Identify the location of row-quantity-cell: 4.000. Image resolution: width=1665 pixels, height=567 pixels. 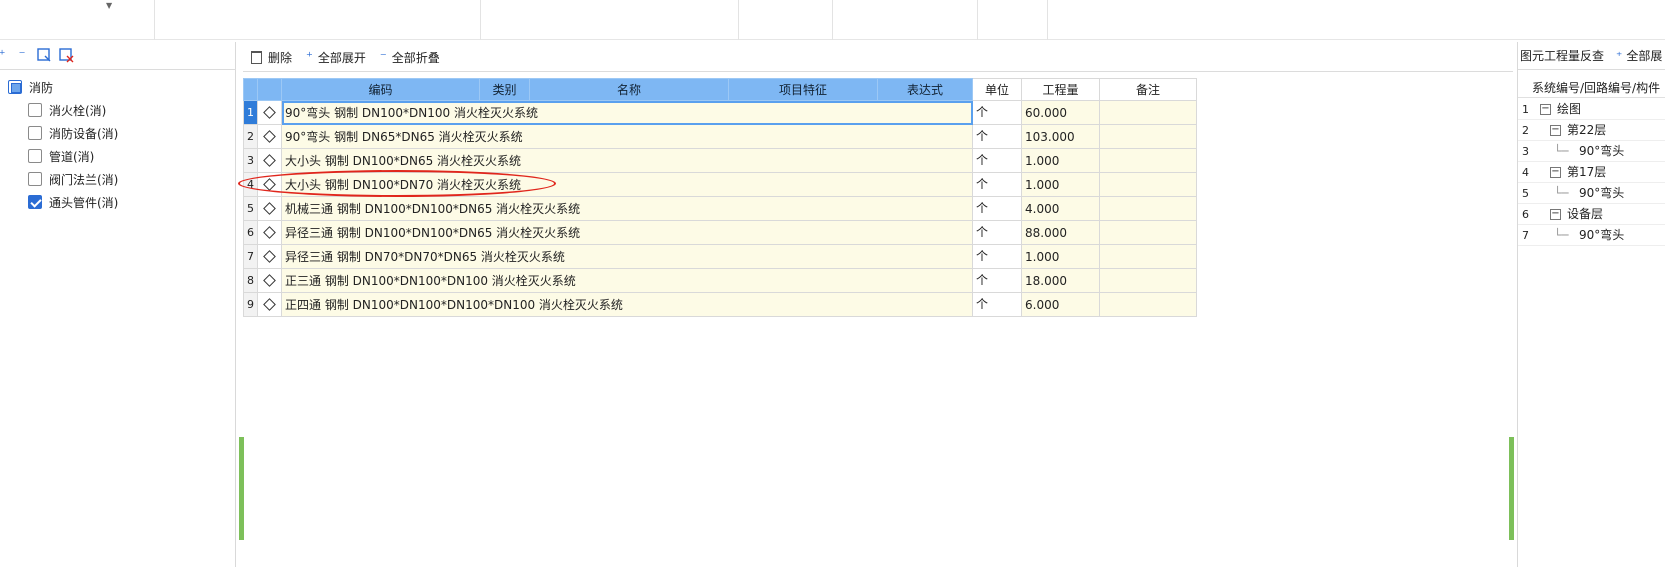
(1060, 208).